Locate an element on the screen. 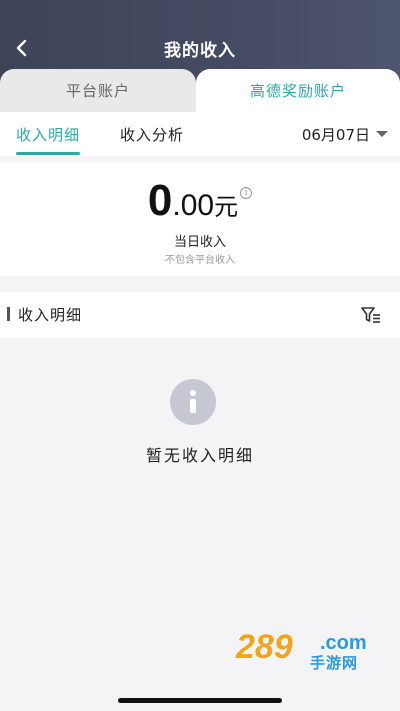 This screenshot has height=711, width=400. date-selector: 06月07日 is located at coordinates (336, 134).